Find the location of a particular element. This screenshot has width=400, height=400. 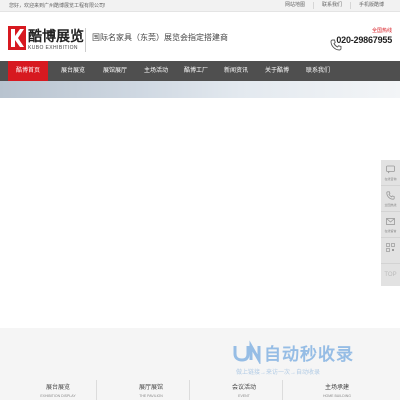

footer-link-home-building: 主场承建 HOME BUILDING is located at coordinates (337, 390).